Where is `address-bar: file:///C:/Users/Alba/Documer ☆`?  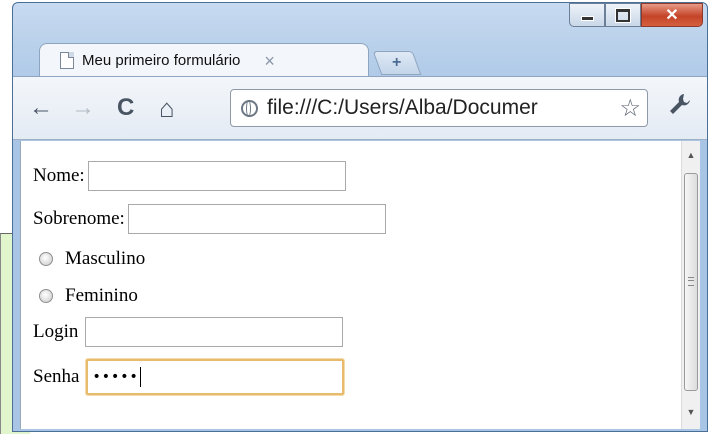
address-bar: file:///C:/Users/Alba/Documer ☆ is located at coordinates (439, 108).